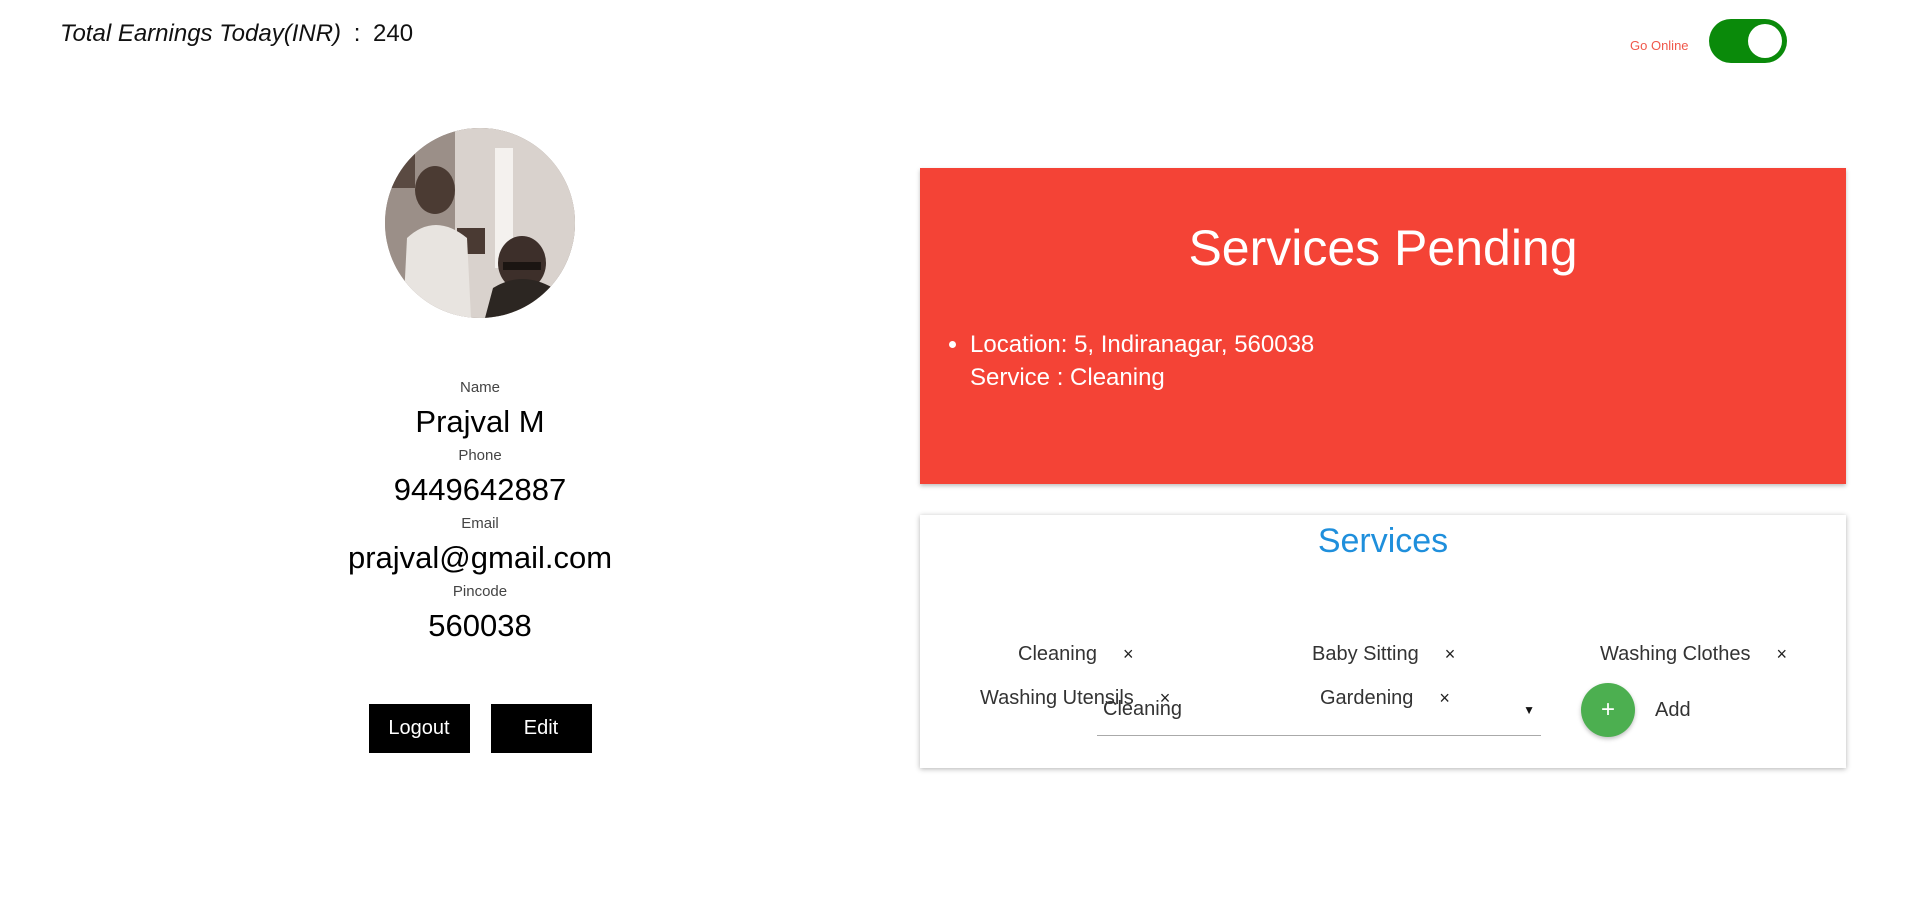 The image size is (1919, 901). I want to click on online-toggle-group: Go Online, so click(1708, 41).